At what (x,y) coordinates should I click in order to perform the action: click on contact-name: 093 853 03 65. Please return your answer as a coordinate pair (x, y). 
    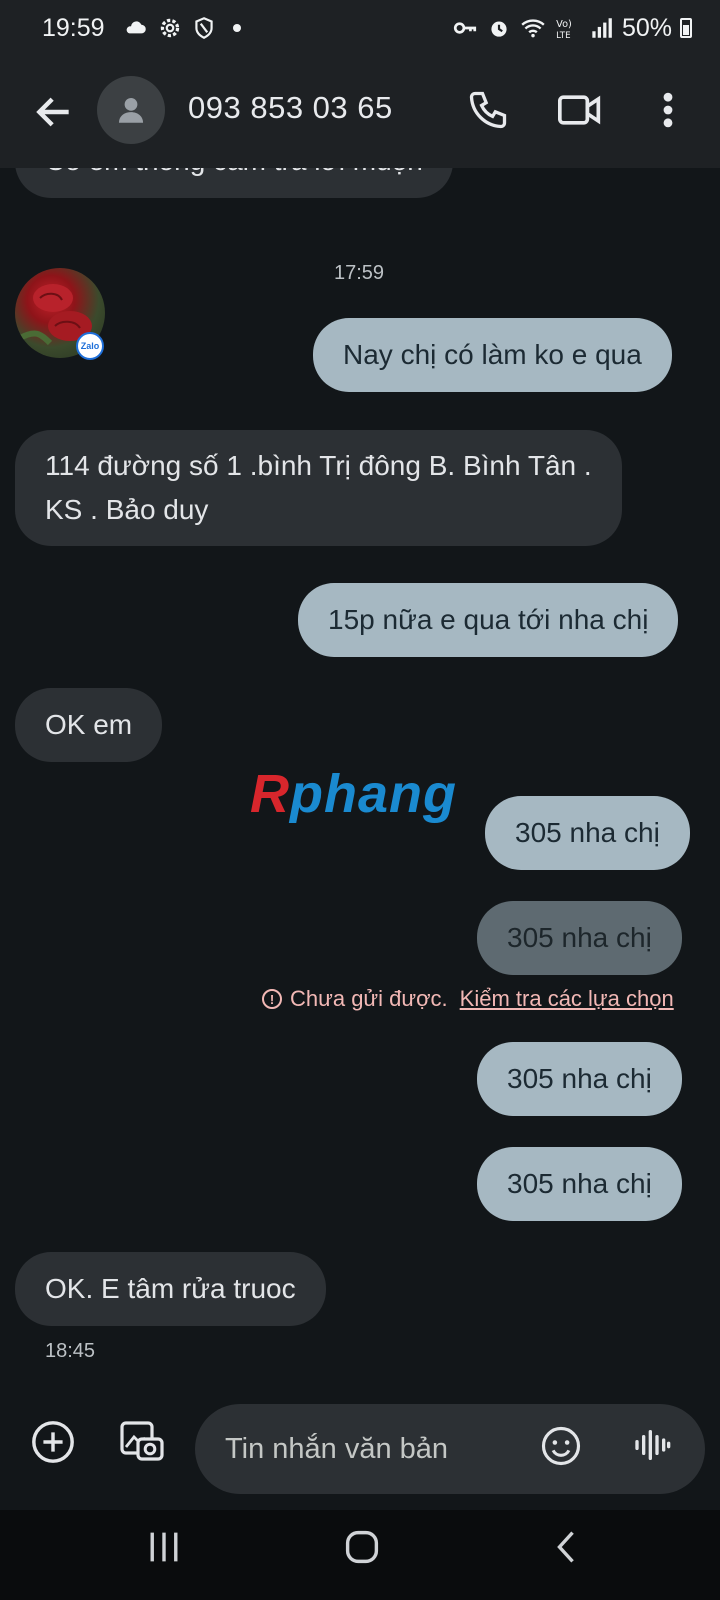
    Looking at the image, I should click on (290, 108).